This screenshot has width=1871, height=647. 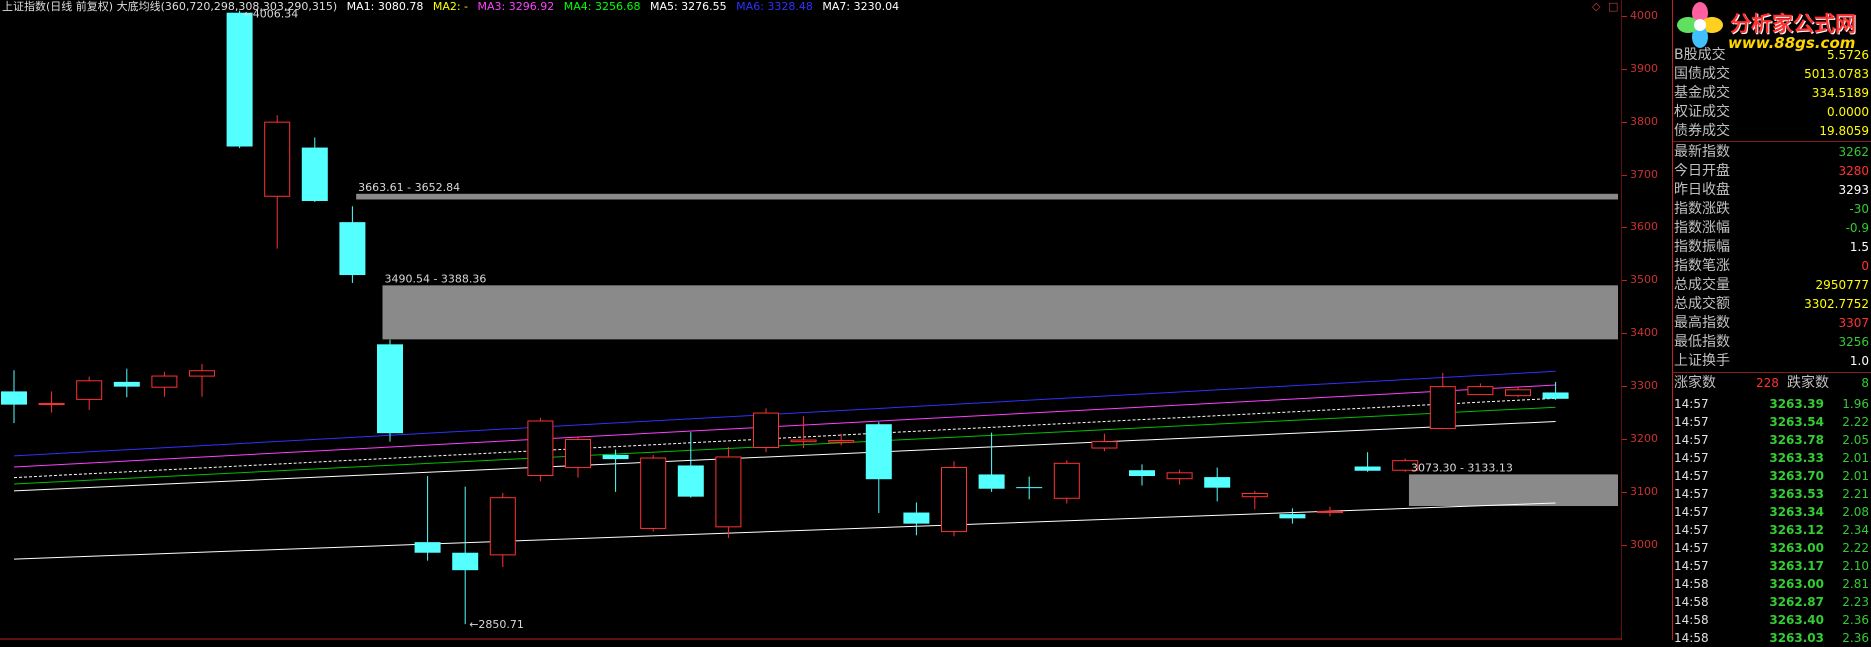 I want to click on tick-price: 3263.78, so click(x=1796, y=440).